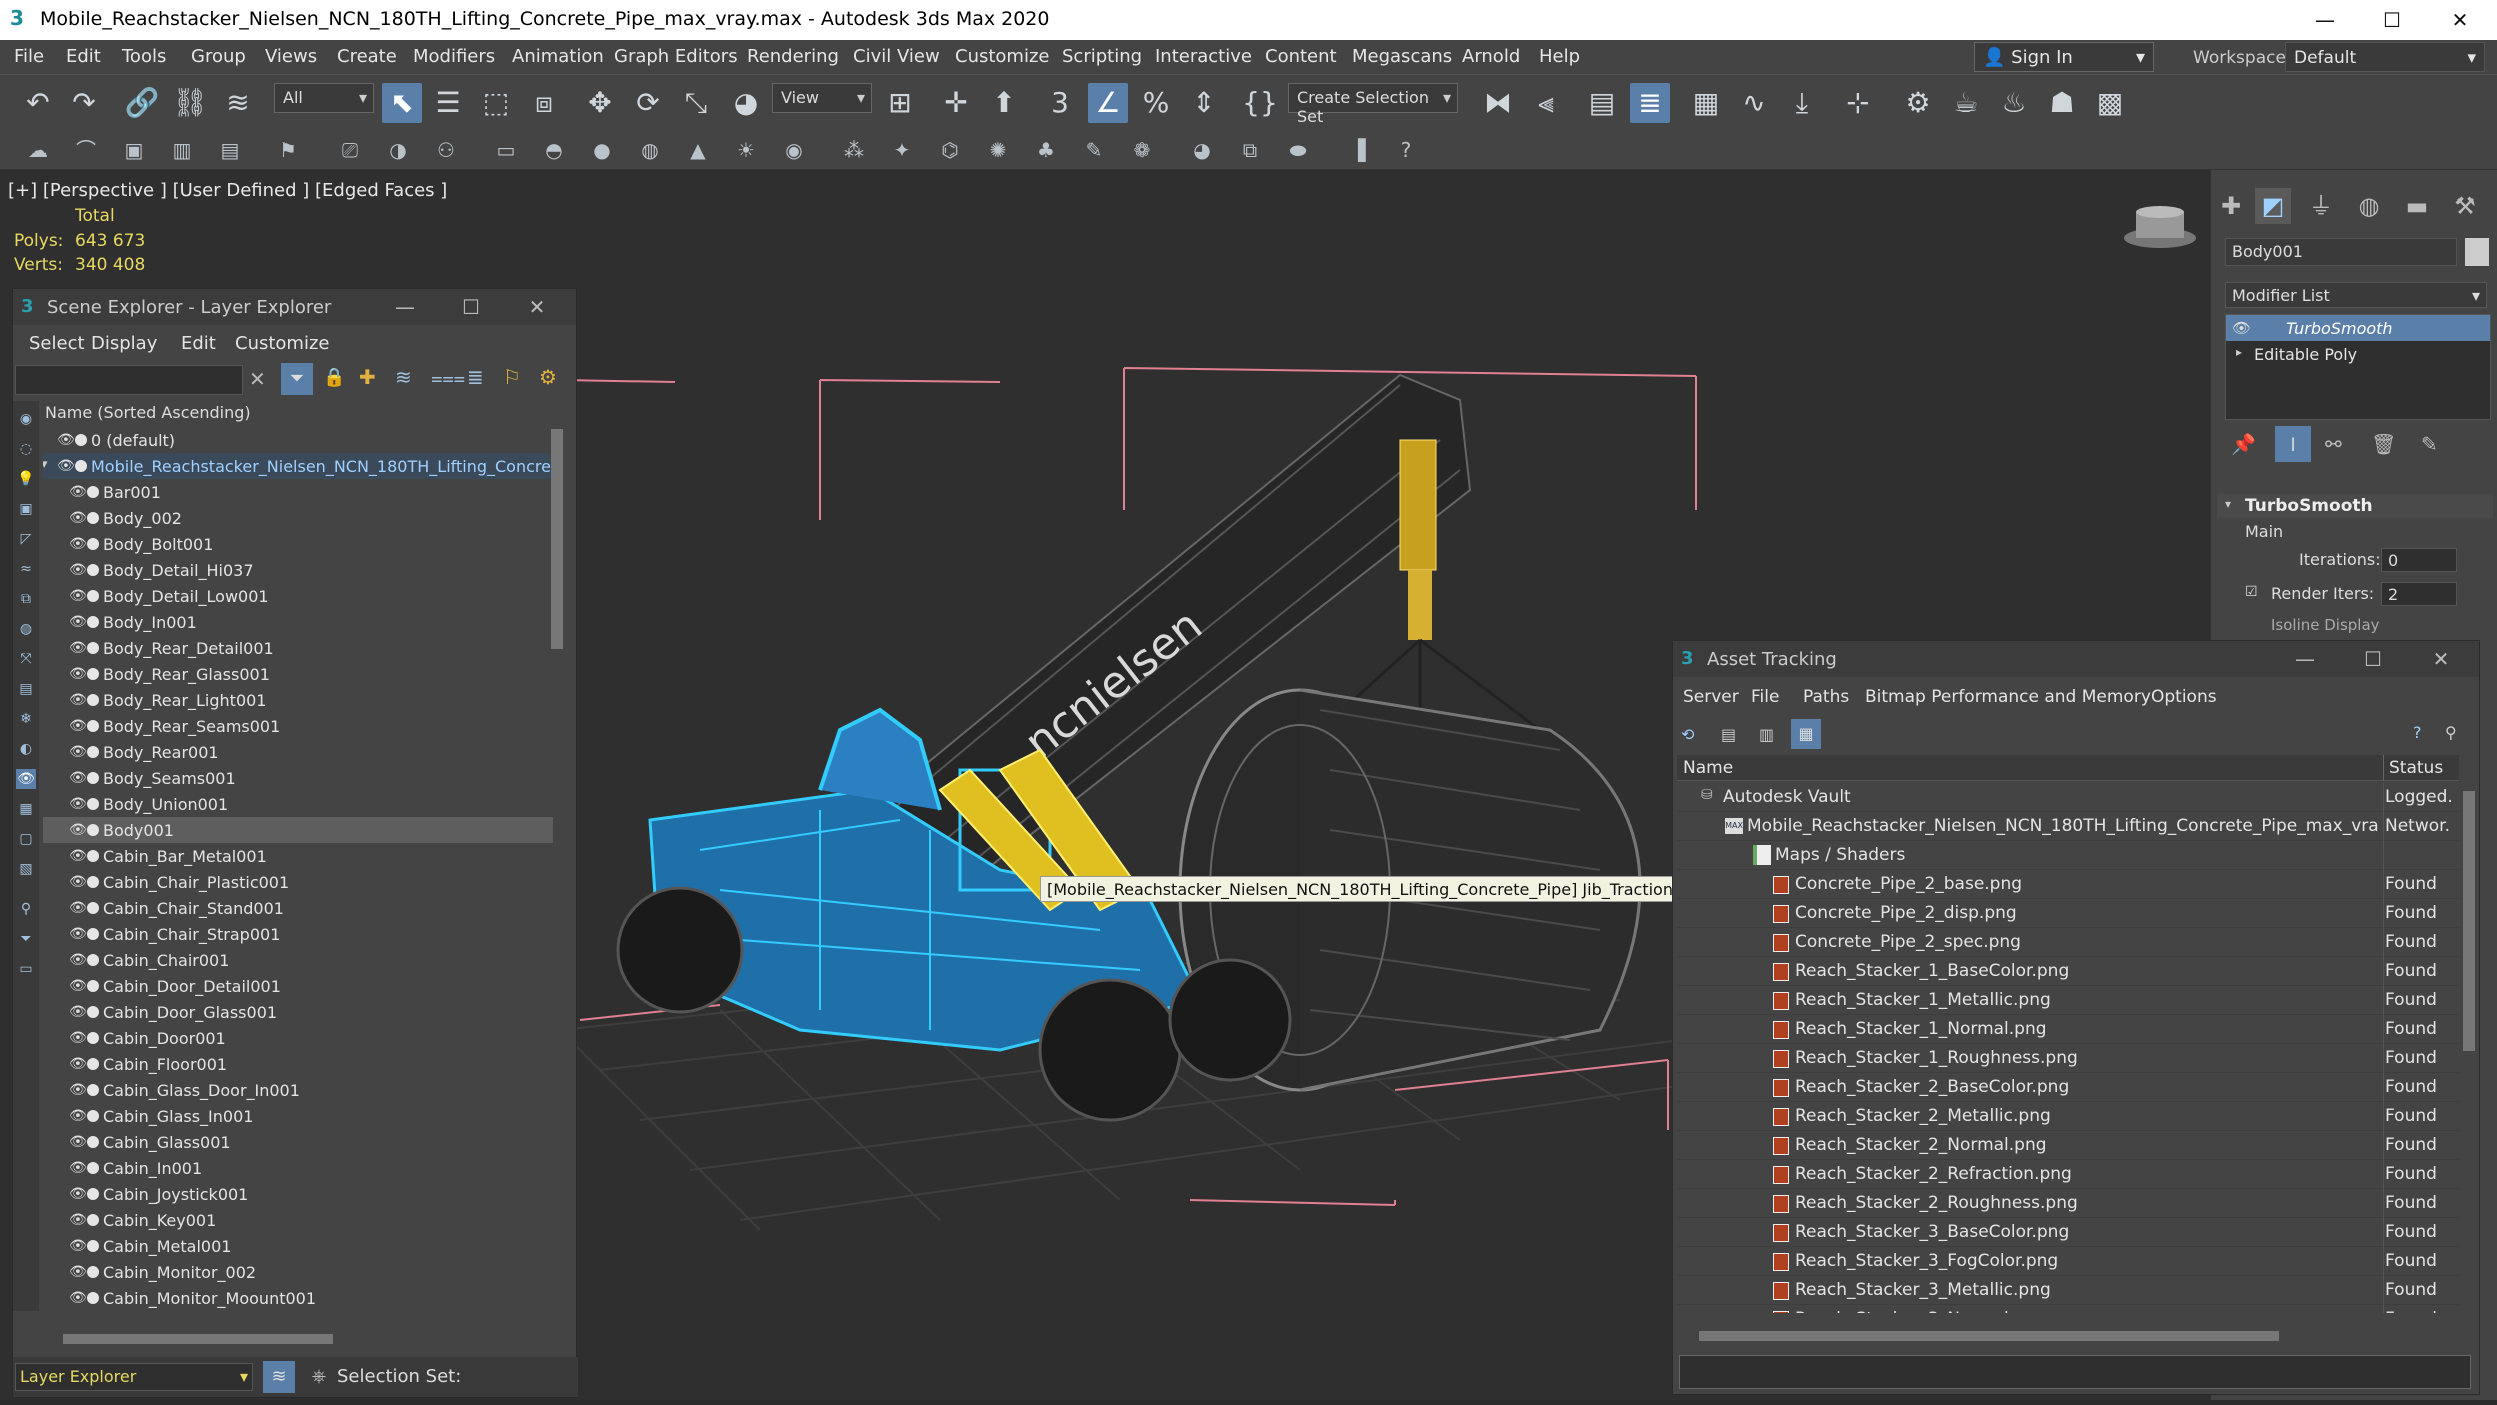 The height and width of the screenshot is (1405, 2497). What do you see at coordinates (2383, 768) in the screenshot?
I see `column-divider` at bounding box center [2383, 768].